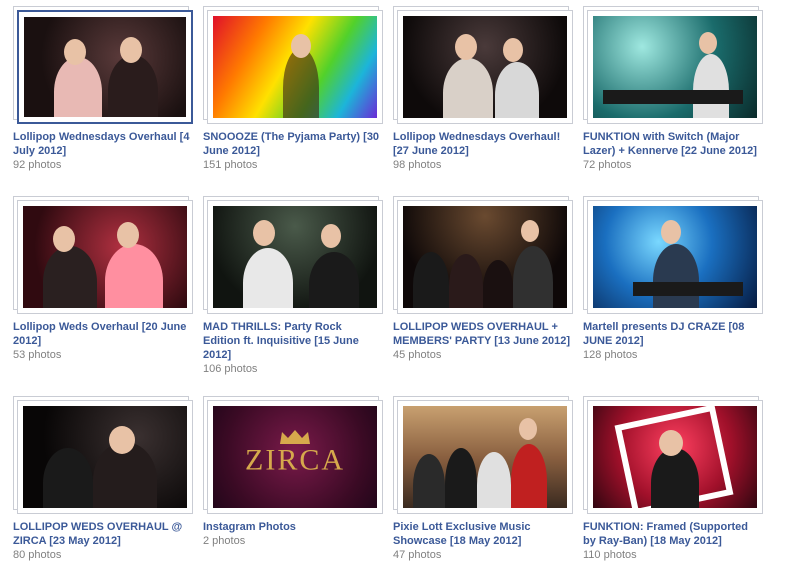 This screenshot has height=573, width=791. Describe the element at coordinates (102, 334) in the screenshot. I see `album-title-link: Lollipop Weds Overhaul [20 June 2012]` at that location.